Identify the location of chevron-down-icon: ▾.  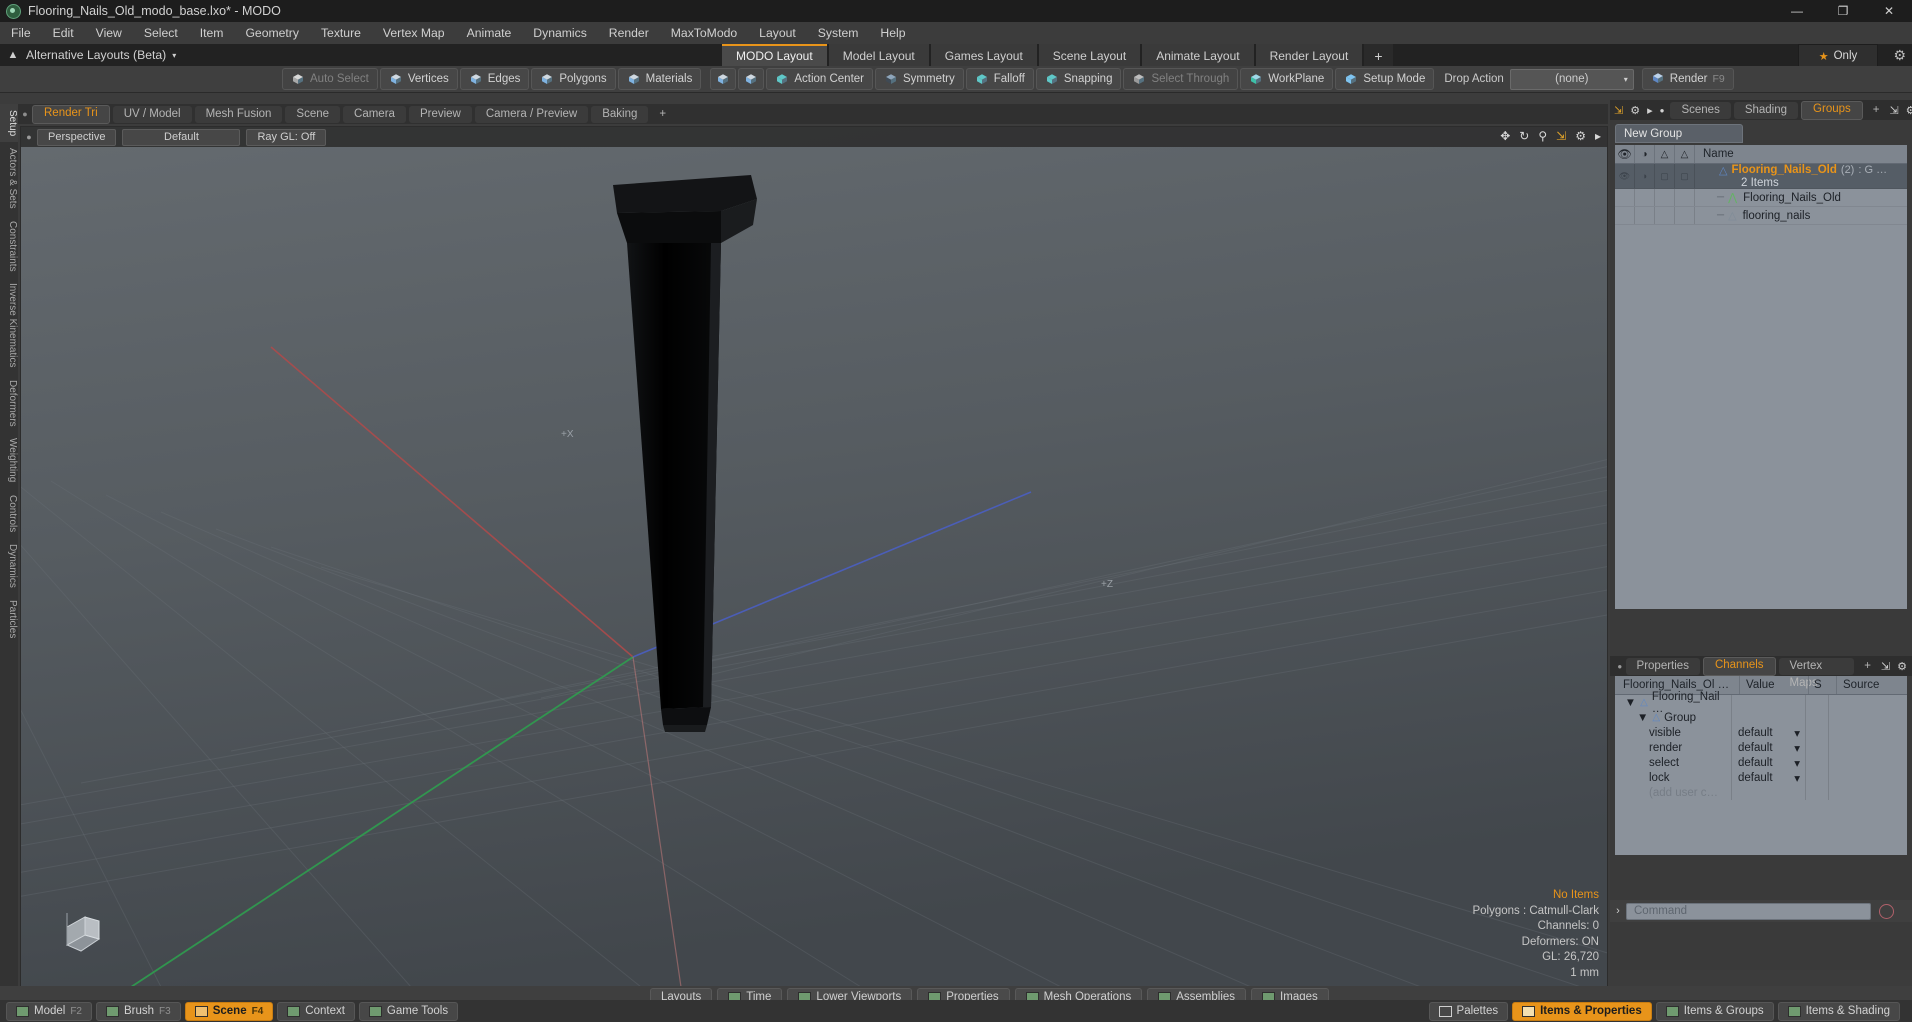
(174, 55).